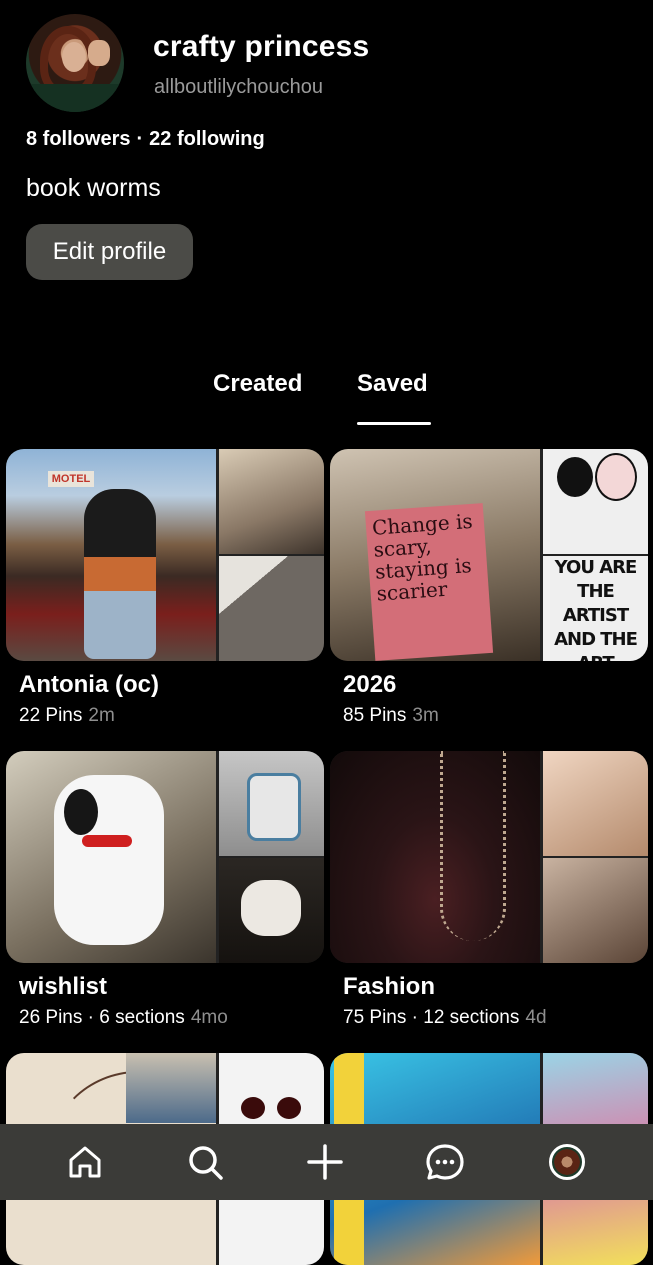 This screenshot has height=1265, width=653. What do you see at coordinates (239, 87) in the screenshot?
I see `profile-handle: allboutlilychouchou` at bounding box center [239, 87].